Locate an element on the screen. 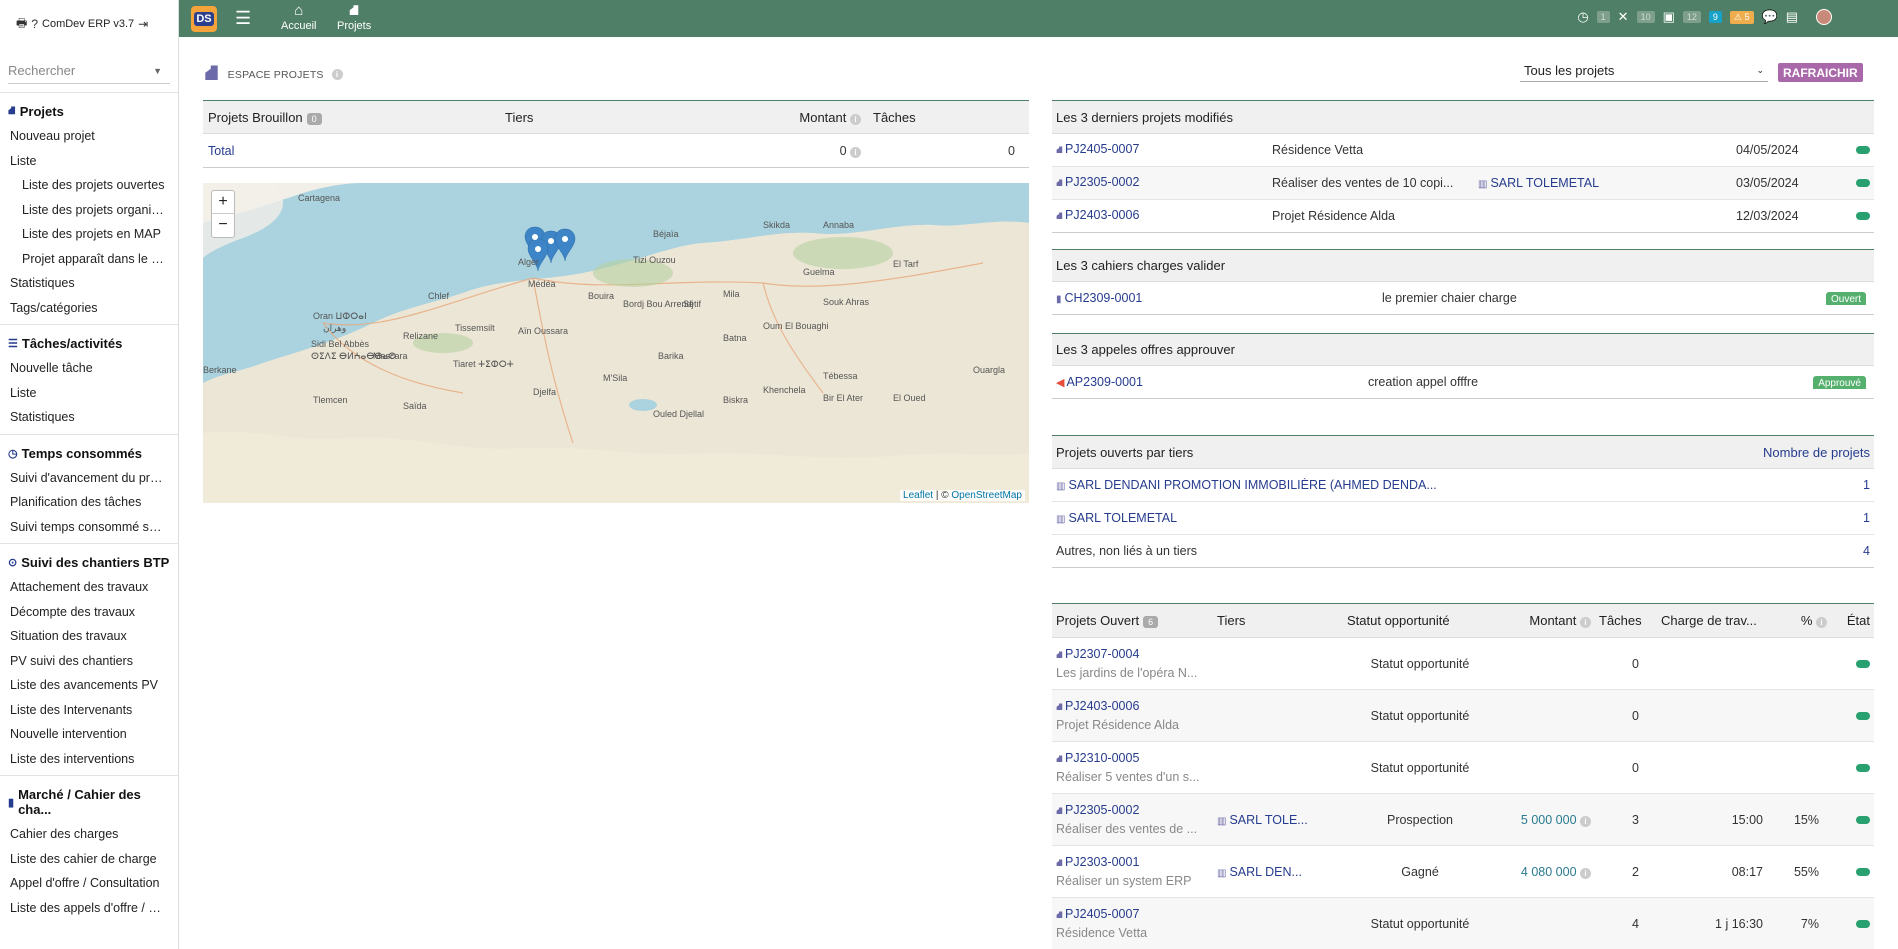 The width and height of the screenshot is (1898, 949). search-input: Rechercher ▼ is located at coordinates (89, 71).